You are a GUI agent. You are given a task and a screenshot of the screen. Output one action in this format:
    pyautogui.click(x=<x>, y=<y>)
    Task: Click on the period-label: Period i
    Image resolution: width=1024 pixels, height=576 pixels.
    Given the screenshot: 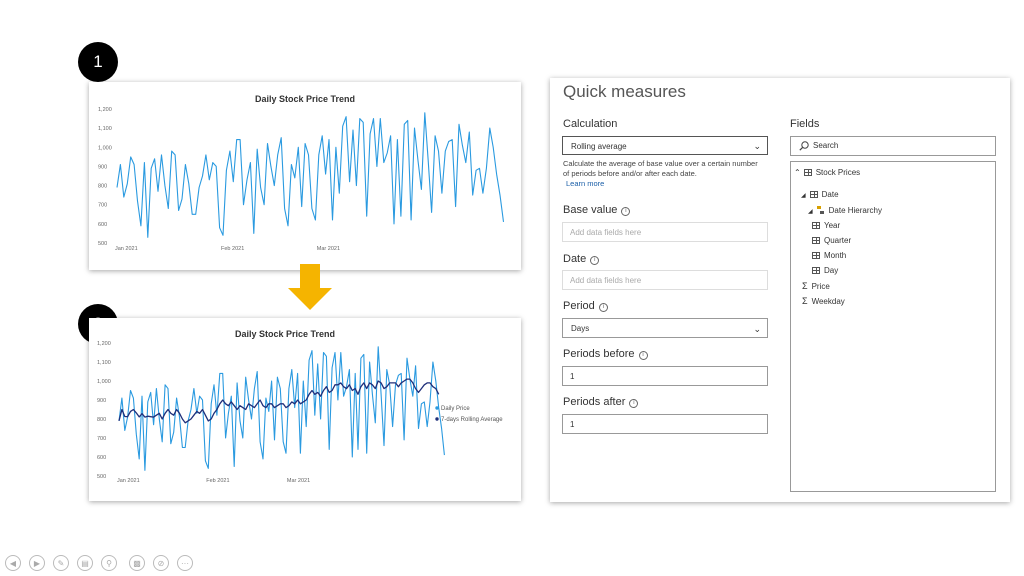 What is the action you would take?
    pyautogui.click(x=585, y=306)
    